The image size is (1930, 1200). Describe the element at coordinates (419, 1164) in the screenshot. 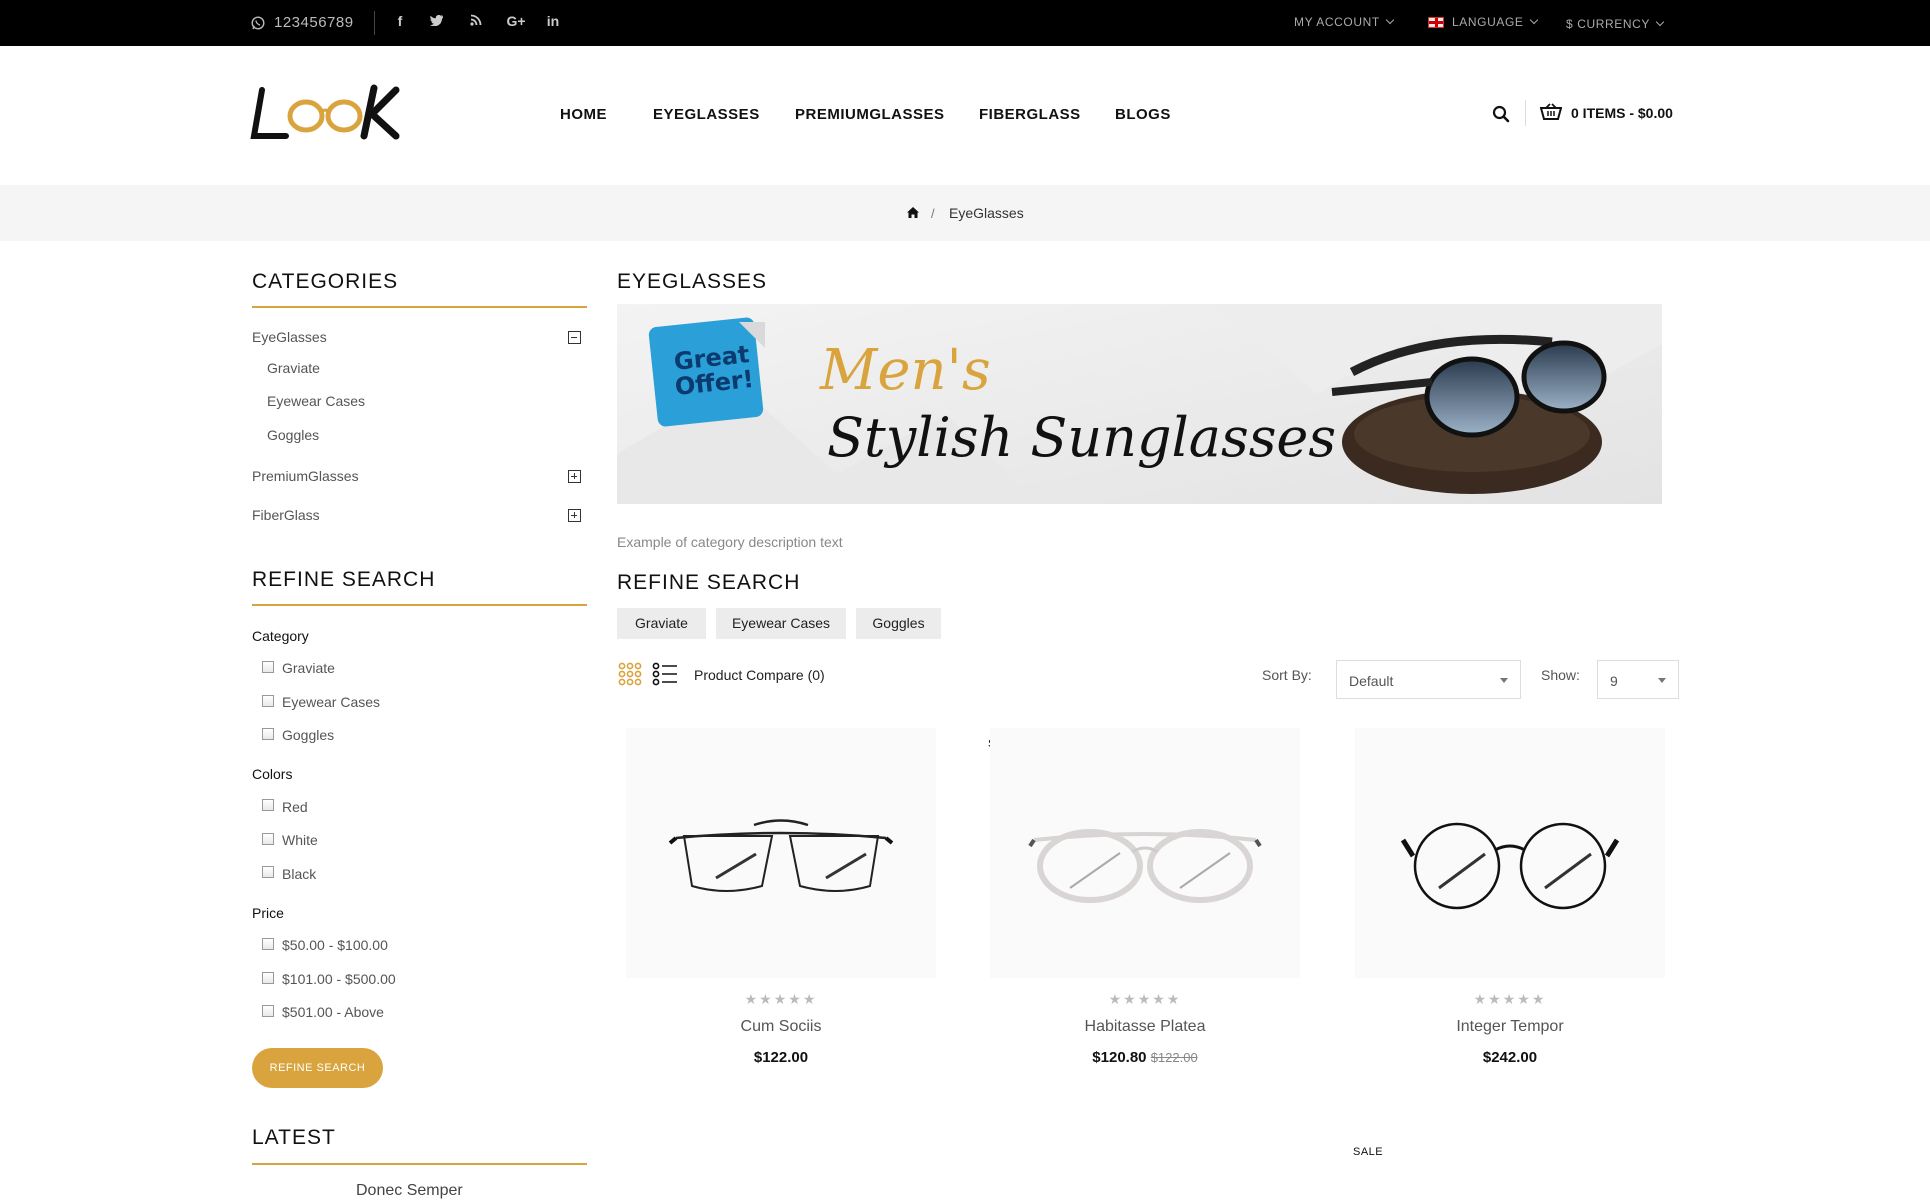

I see `latest-underline` at that location.